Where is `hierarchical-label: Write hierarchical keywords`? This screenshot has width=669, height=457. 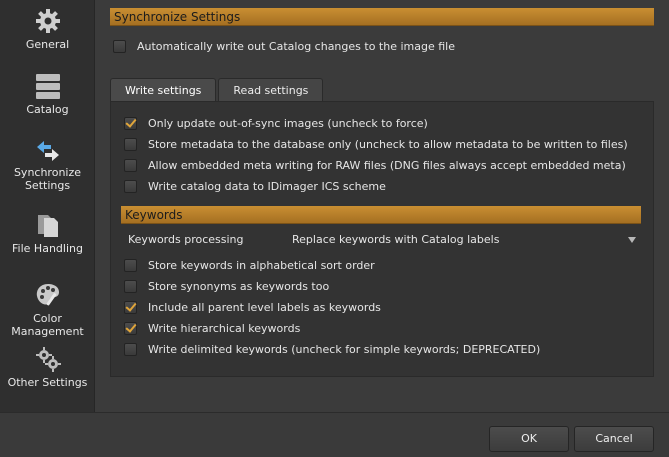 hierarchical-label: Write hierarchical keywords is located at coordinates (224, 328).